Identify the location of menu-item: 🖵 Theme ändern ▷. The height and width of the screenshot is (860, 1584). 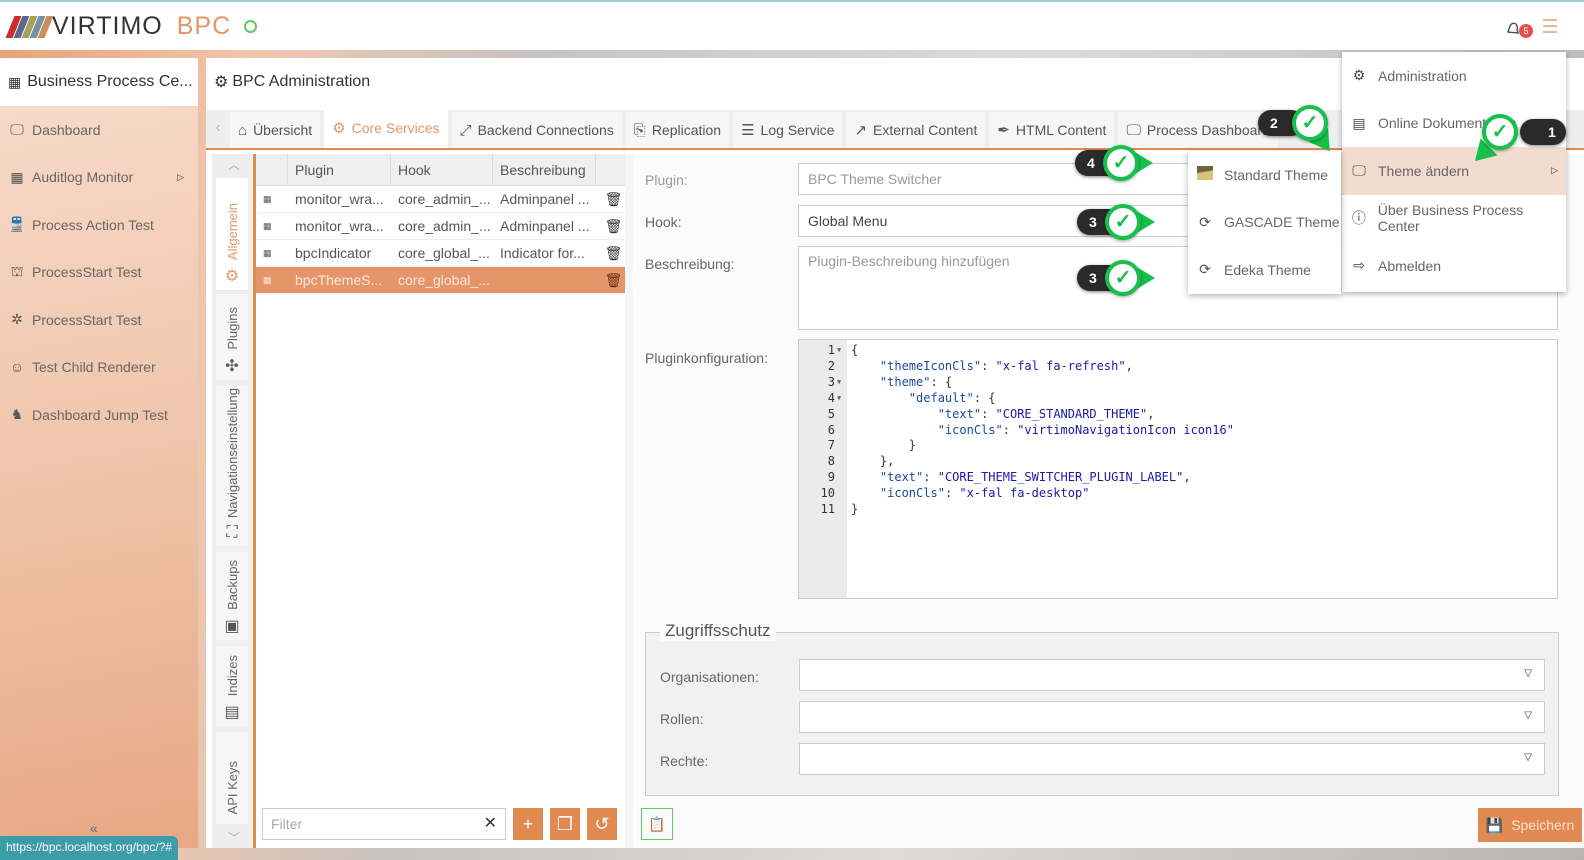
(1454, 171).